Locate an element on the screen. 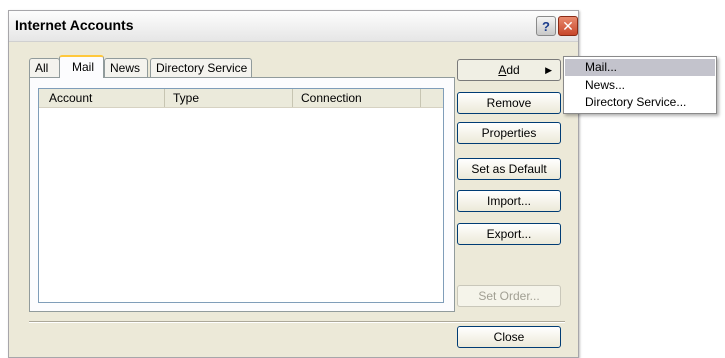  dialog-title: Internet Accounts is located at coordinates (74, 25).